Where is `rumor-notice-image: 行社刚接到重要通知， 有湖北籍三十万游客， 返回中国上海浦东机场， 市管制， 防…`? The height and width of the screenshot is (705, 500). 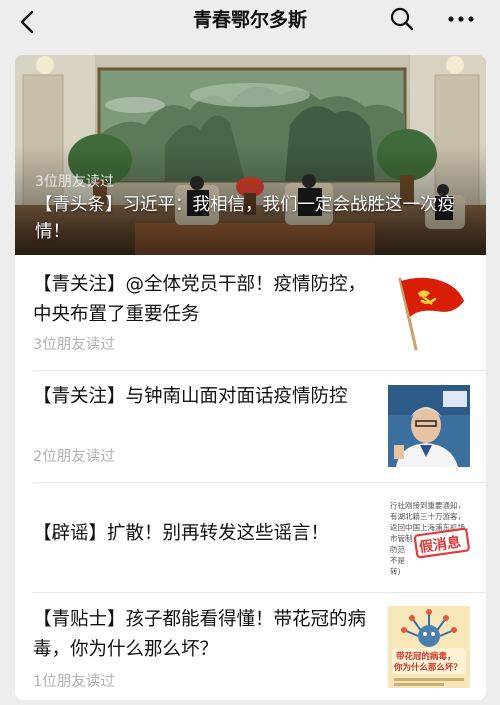
rumor-notice-image: 行社刚接到重要通知， 有湖北籍三十万游客， 返回中国上海浦东机场， 市管制， 防… is located at coordinates (429, 537).